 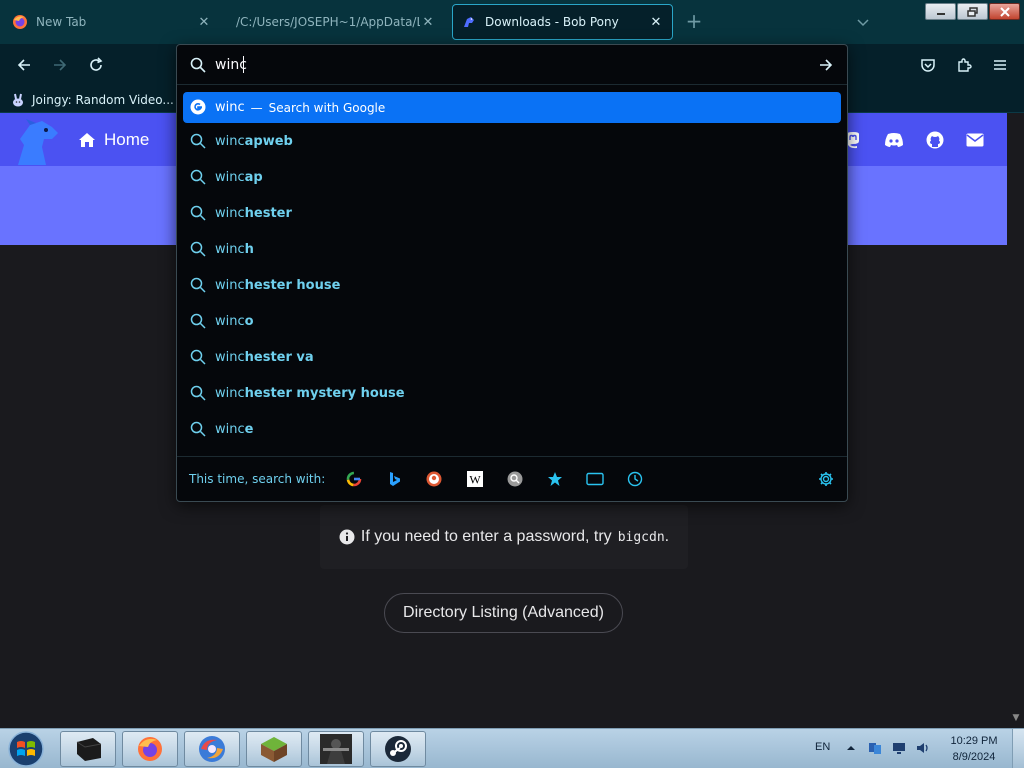 What do you see at coordinates (863, 22) in the screenshot?
I see `list-all-tabs-button` at bounding box center [863, 22].